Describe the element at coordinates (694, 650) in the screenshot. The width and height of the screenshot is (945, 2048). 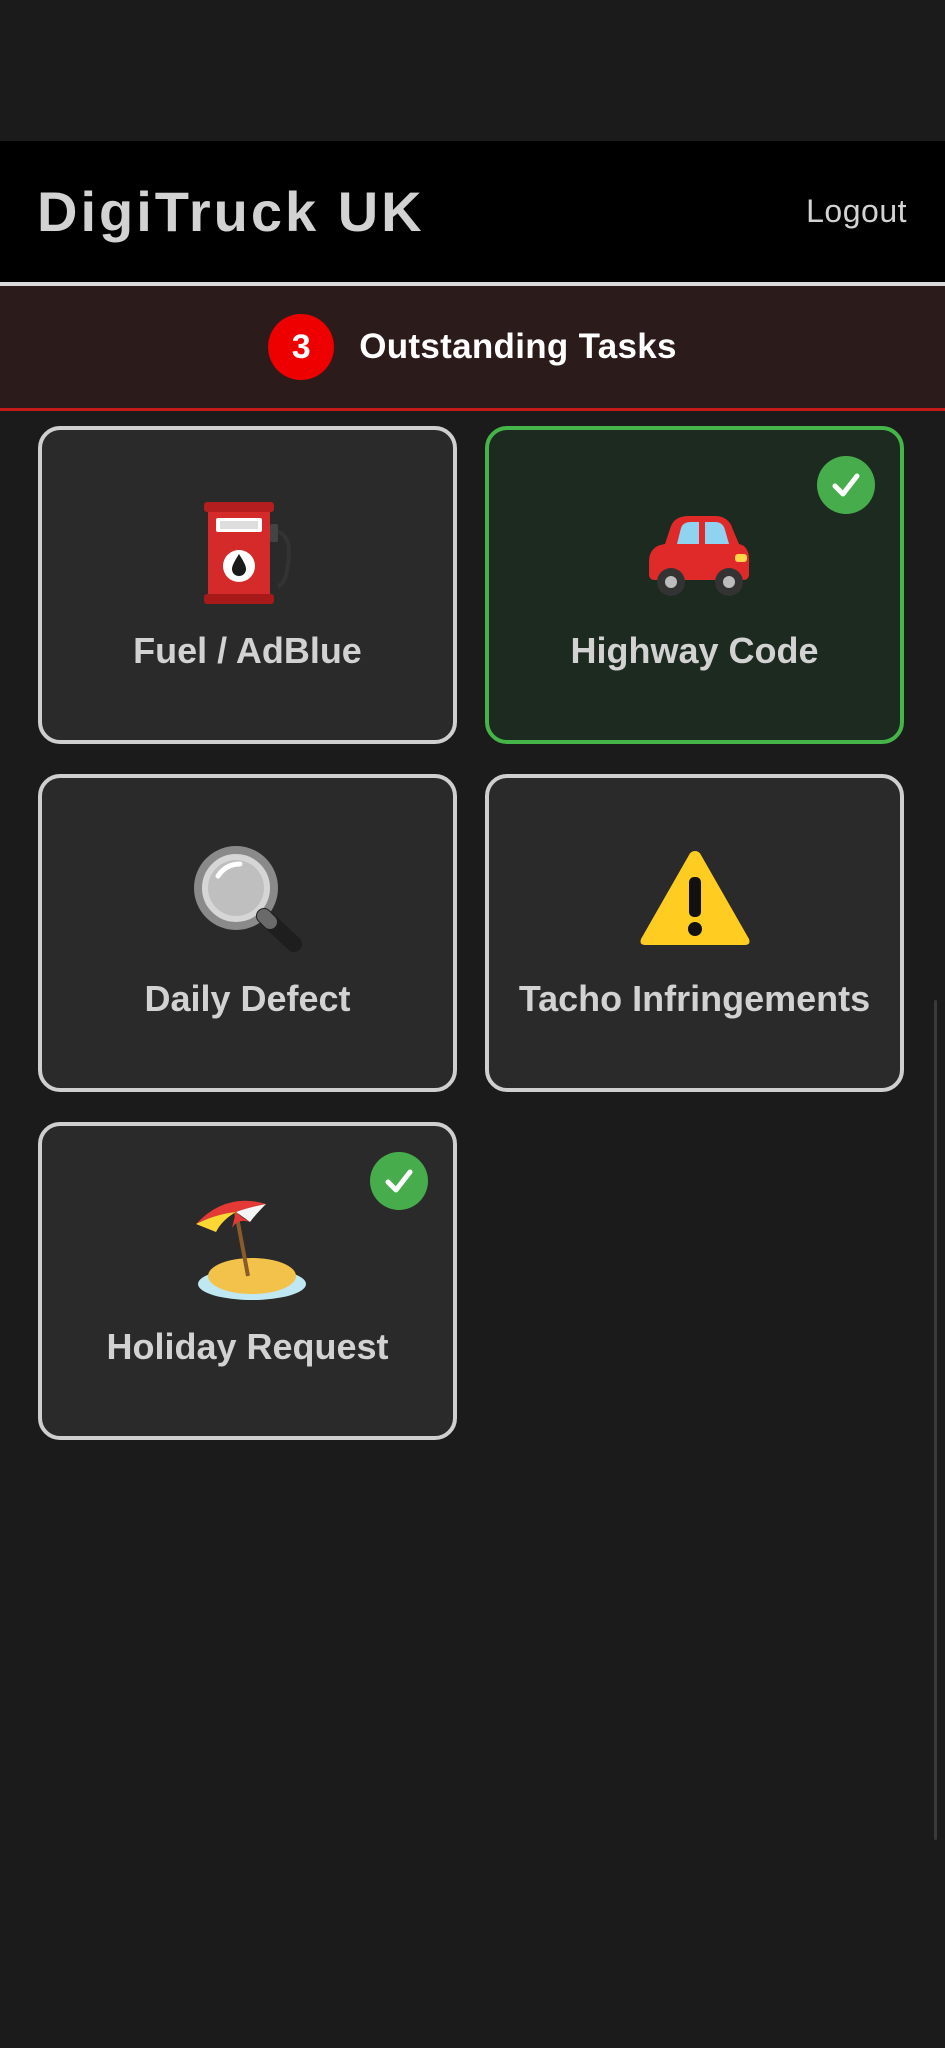
I see `tile-label: Highway Code` at that location.